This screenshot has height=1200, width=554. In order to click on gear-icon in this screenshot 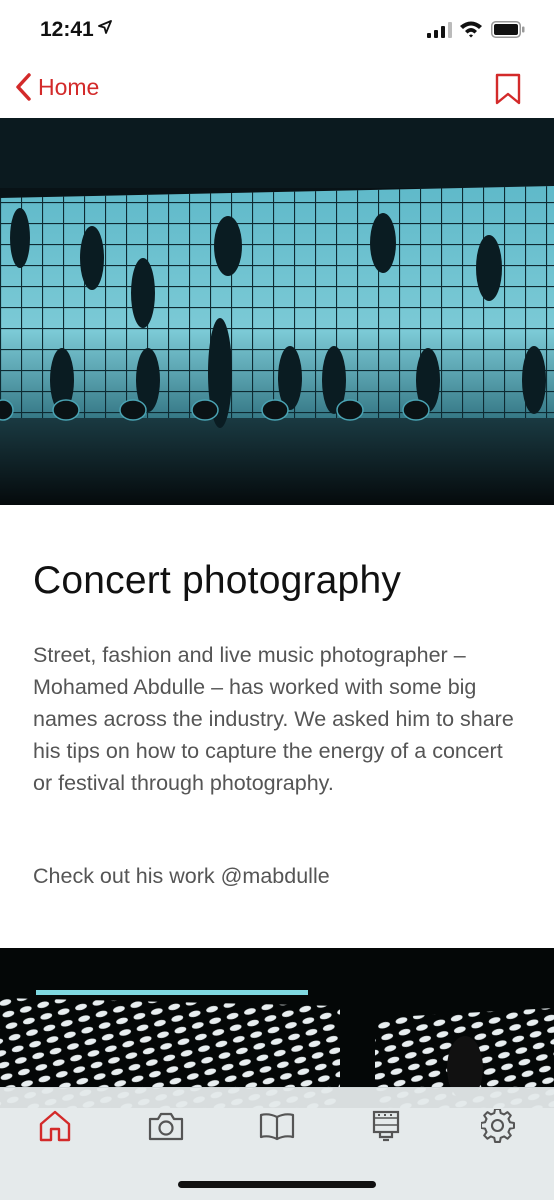, I will do `click(498, 1126)`.